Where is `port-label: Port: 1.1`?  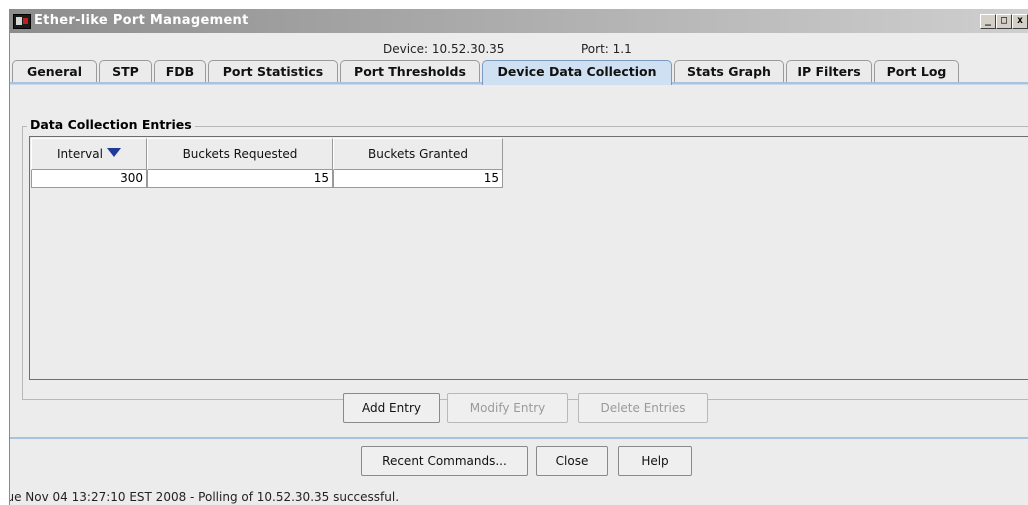
port-label: Port: 1.1 is located at coordinates (606, 49).